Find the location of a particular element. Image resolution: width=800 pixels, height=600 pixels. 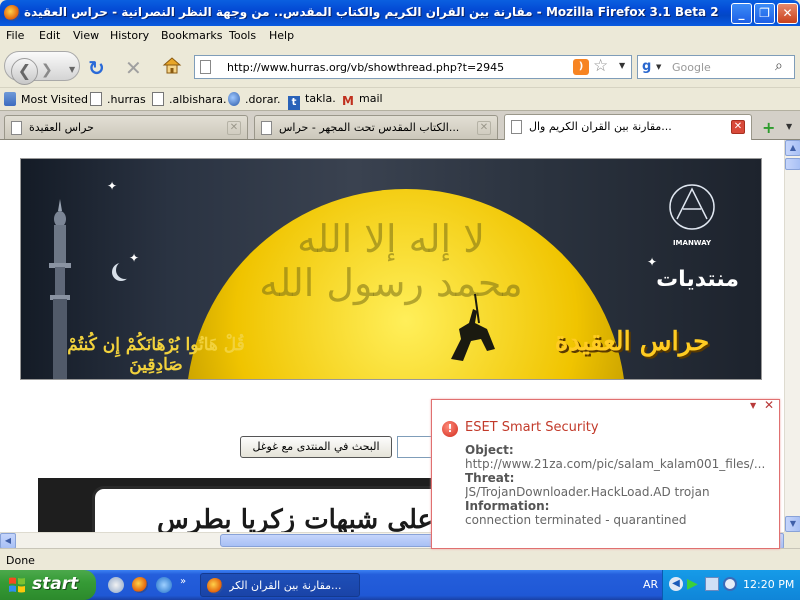

clock: 12:20 PM is located at coordinates (769, 584).